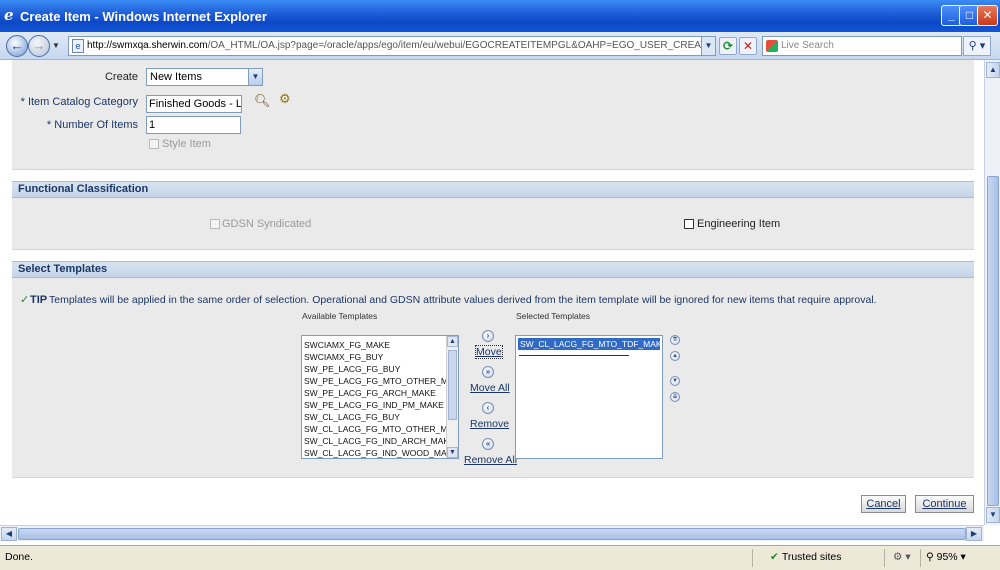  Describe the element at coordinates (553, 316) in the screenshot. I see `selected-templates-title: Selected Templates` at that location.